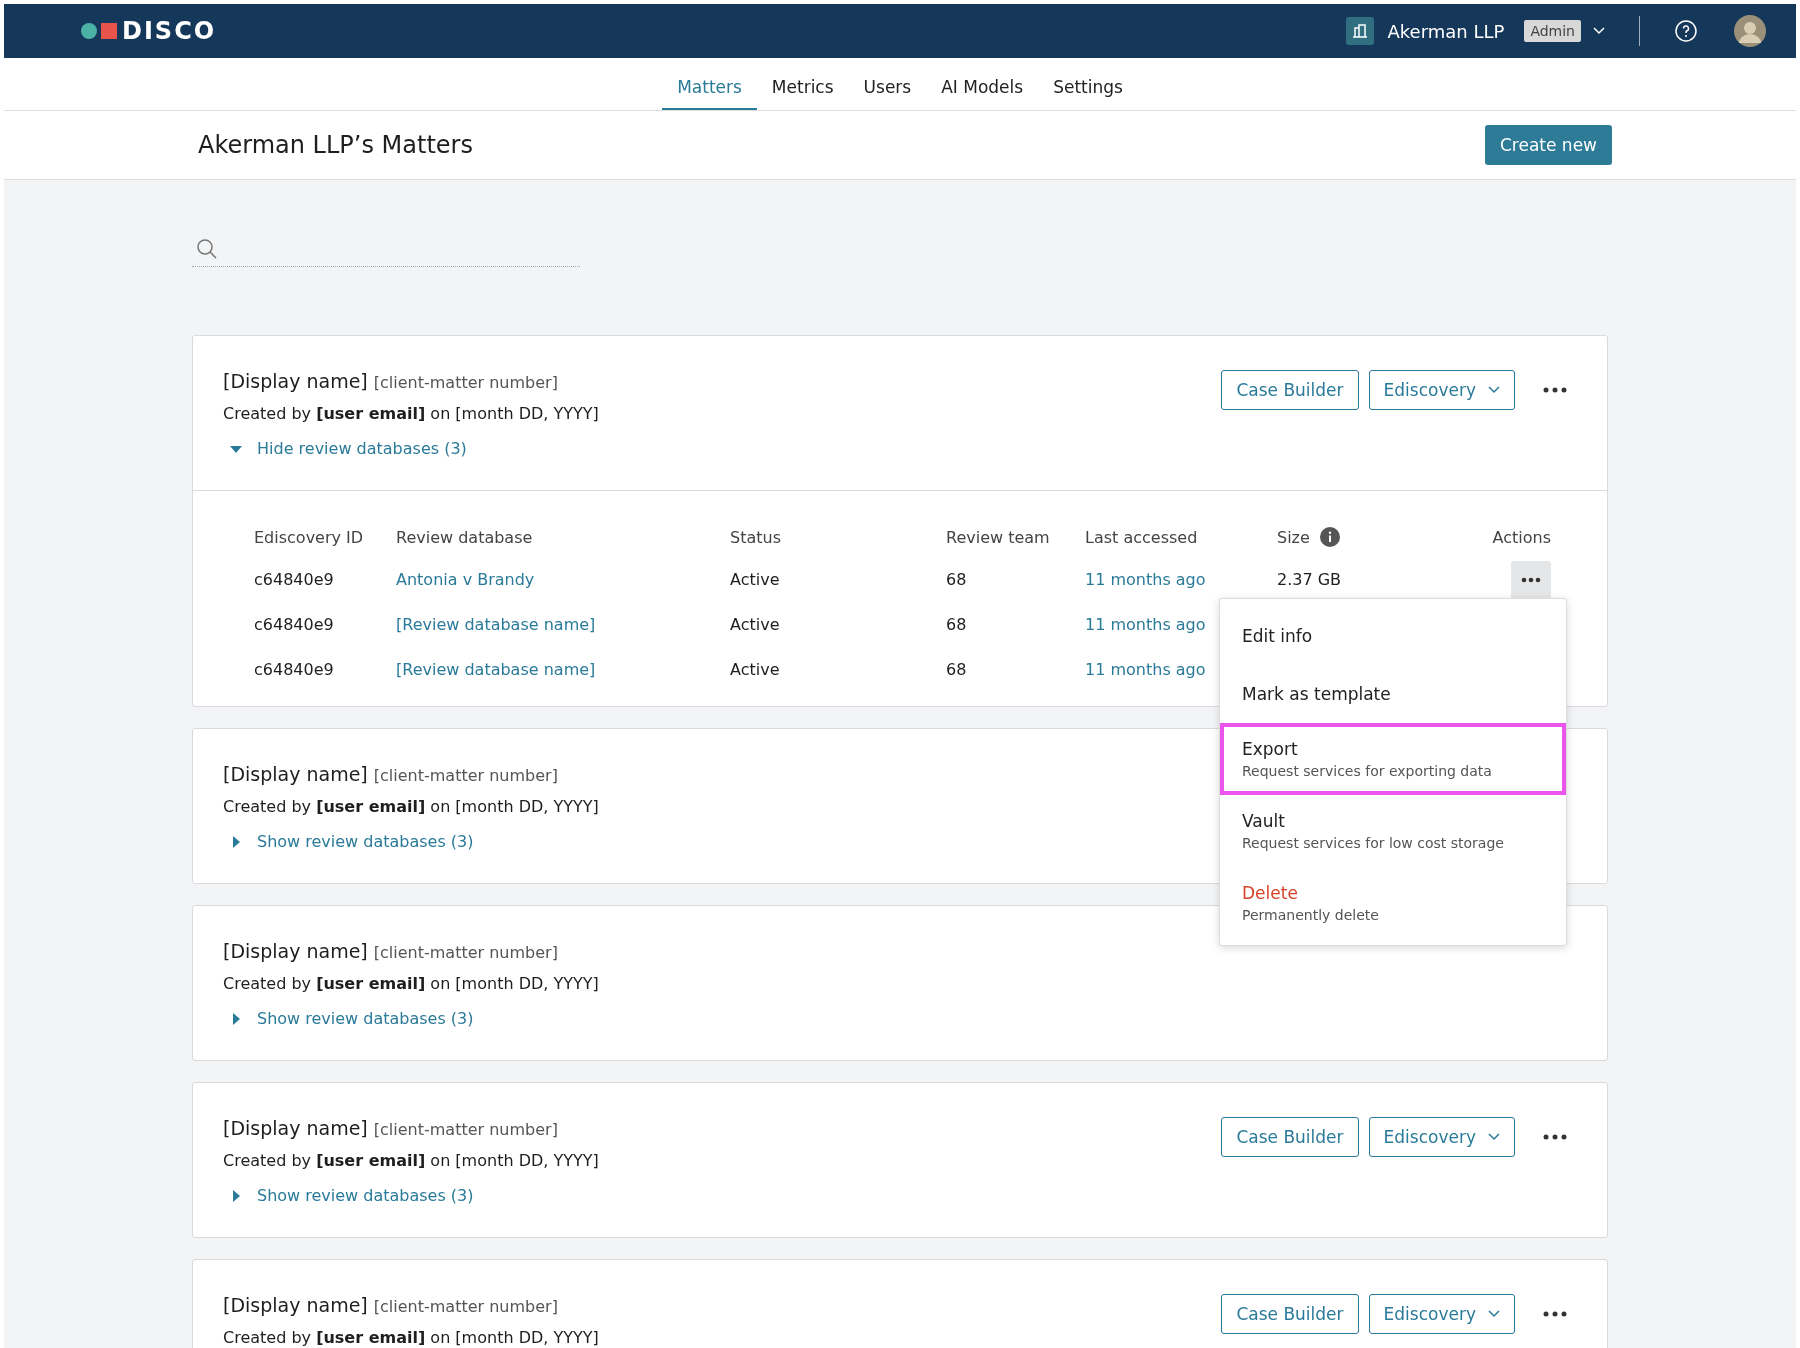 The image size is (1800, 1348). I want to click on role-dropdown: Admin, so click(1564, 31).